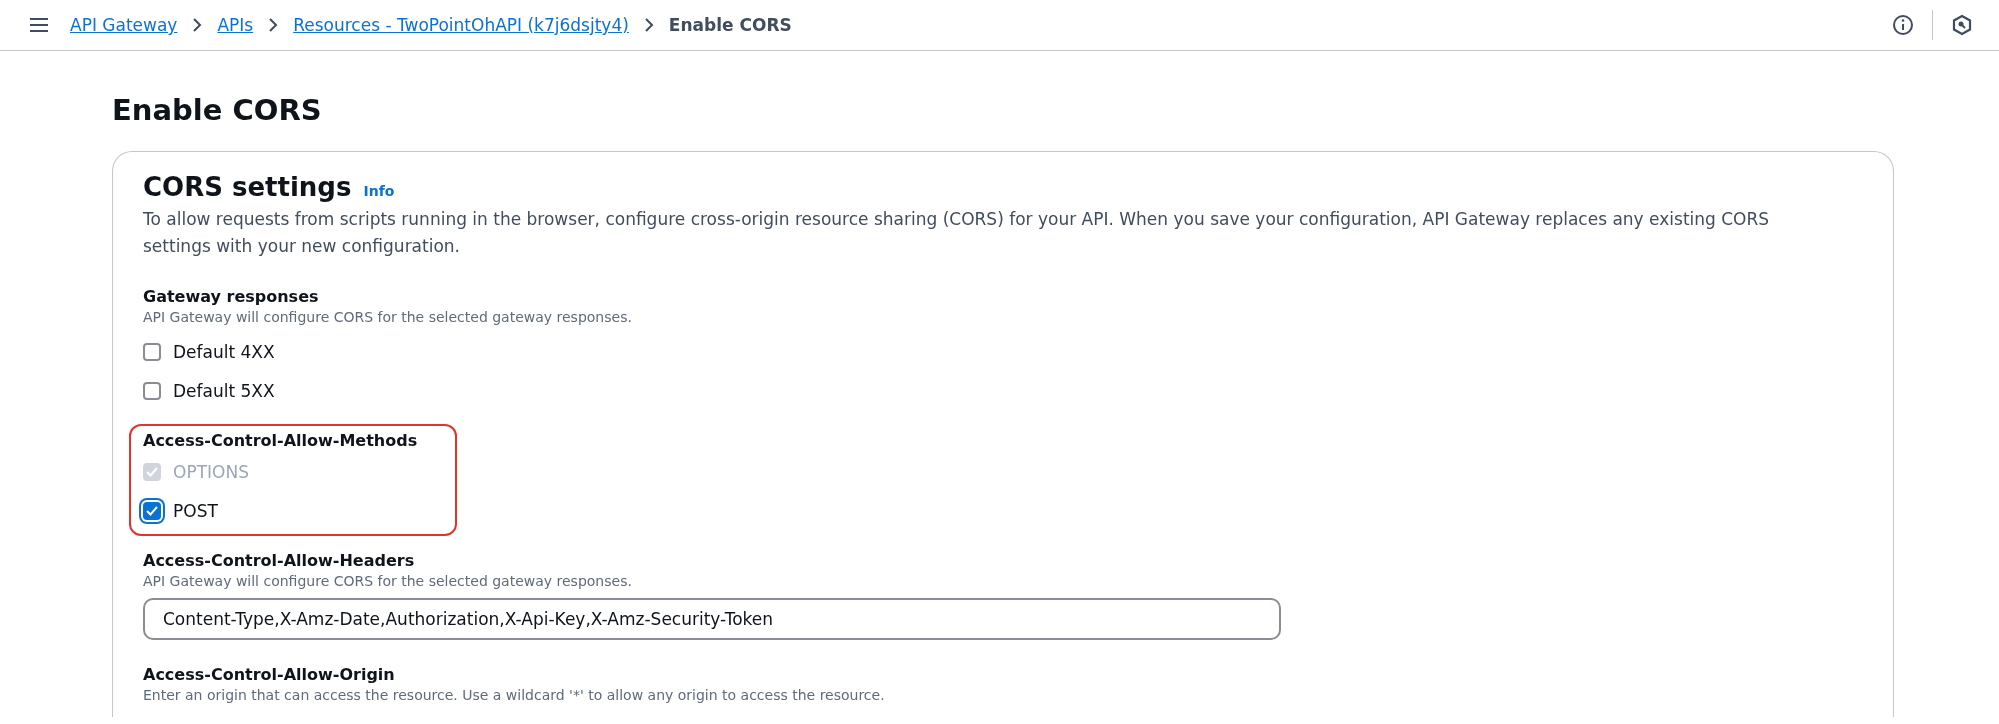 This screenshot has width=1999, height=724. I want to click on breadcrumb-link: Resources - TwoPointOhAPI (k7j6dsjty4), so click(461, 25).